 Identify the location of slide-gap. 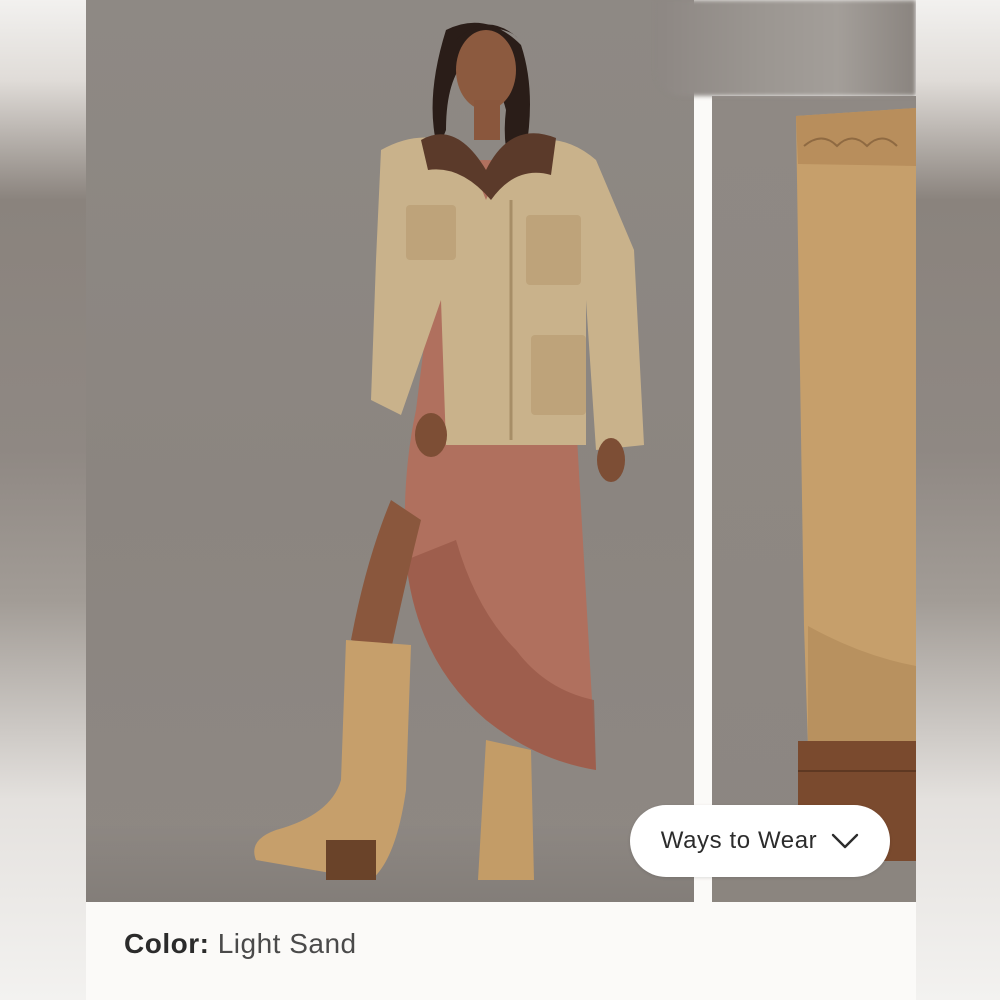
(703, 499).